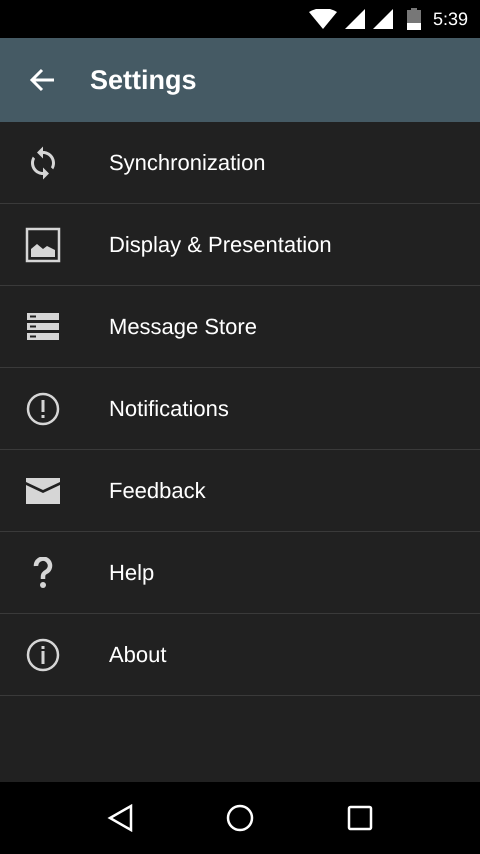  I want to click on back-arrow-icon, so click(42, 80).